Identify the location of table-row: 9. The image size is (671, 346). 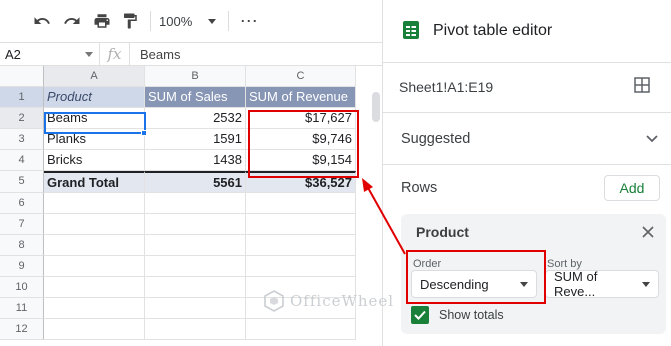
(178, 266).